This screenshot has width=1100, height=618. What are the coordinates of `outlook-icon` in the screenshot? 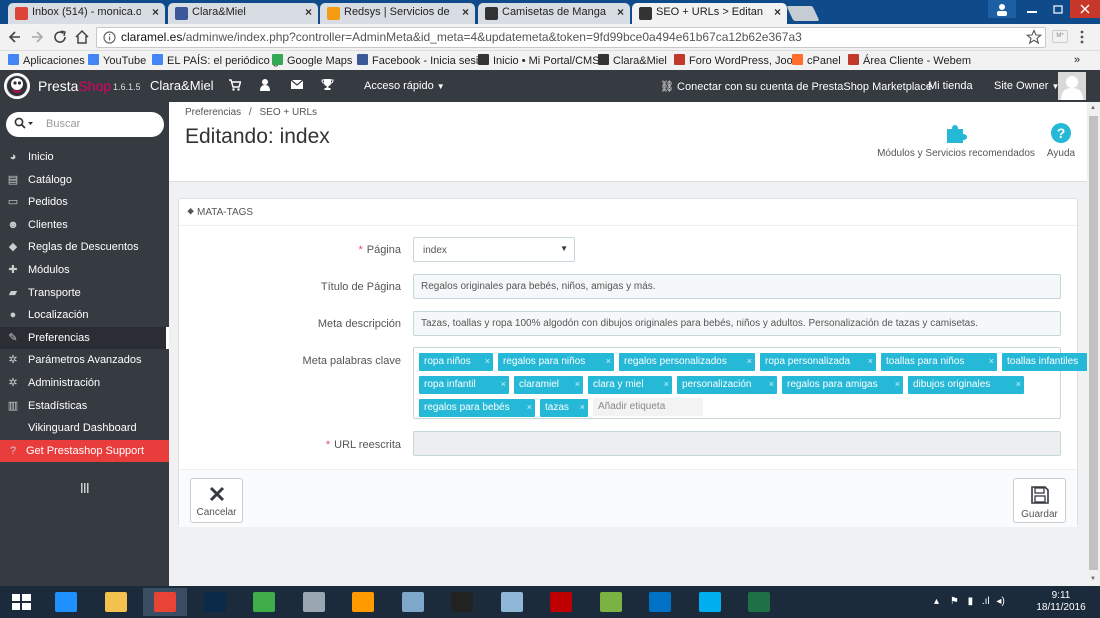 It's located at (660, 602).